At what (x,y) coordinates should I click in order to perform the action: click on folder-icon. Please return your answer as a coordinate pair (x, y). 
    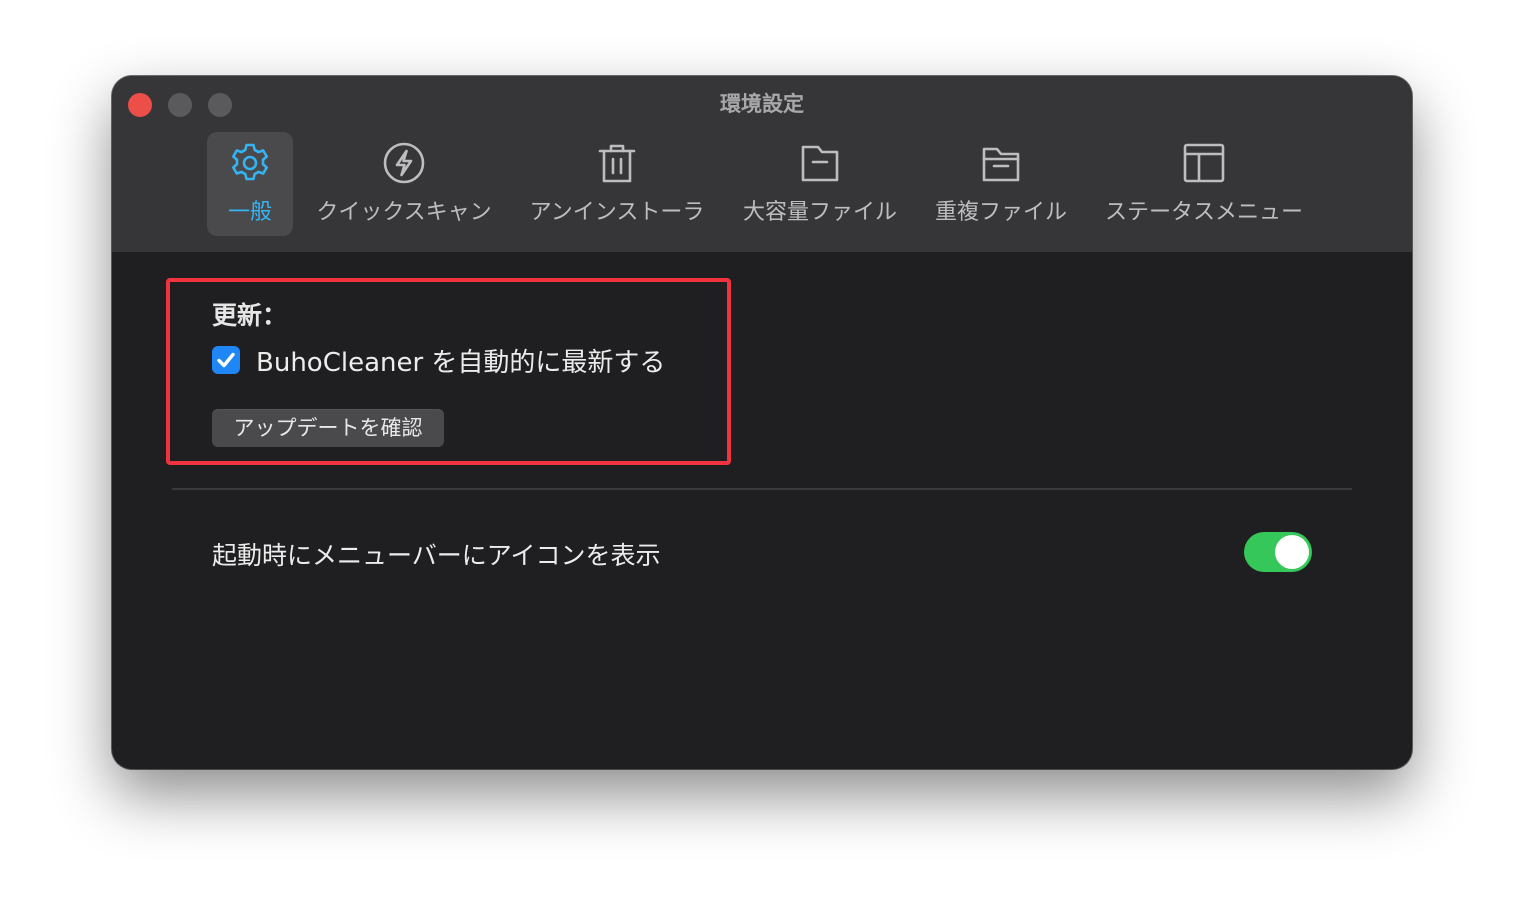
    Looking at the image, I should click on (820, 163).